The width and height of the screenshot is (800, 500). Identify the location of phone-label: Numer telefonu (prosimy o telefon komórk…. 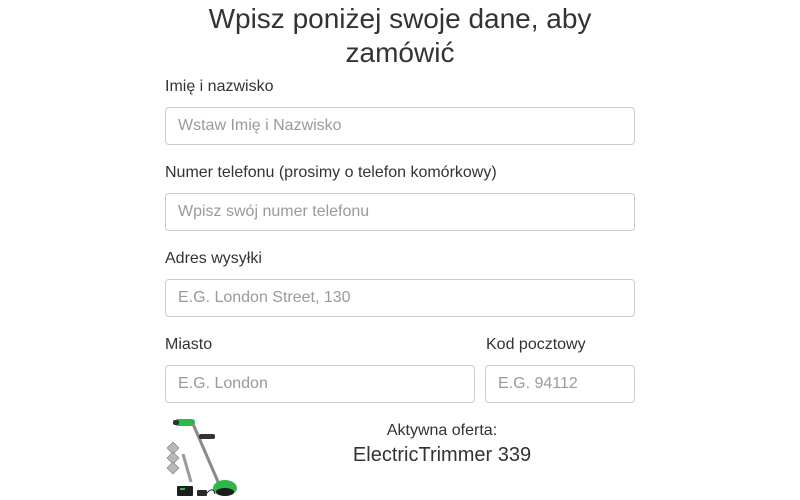
(331, 172).